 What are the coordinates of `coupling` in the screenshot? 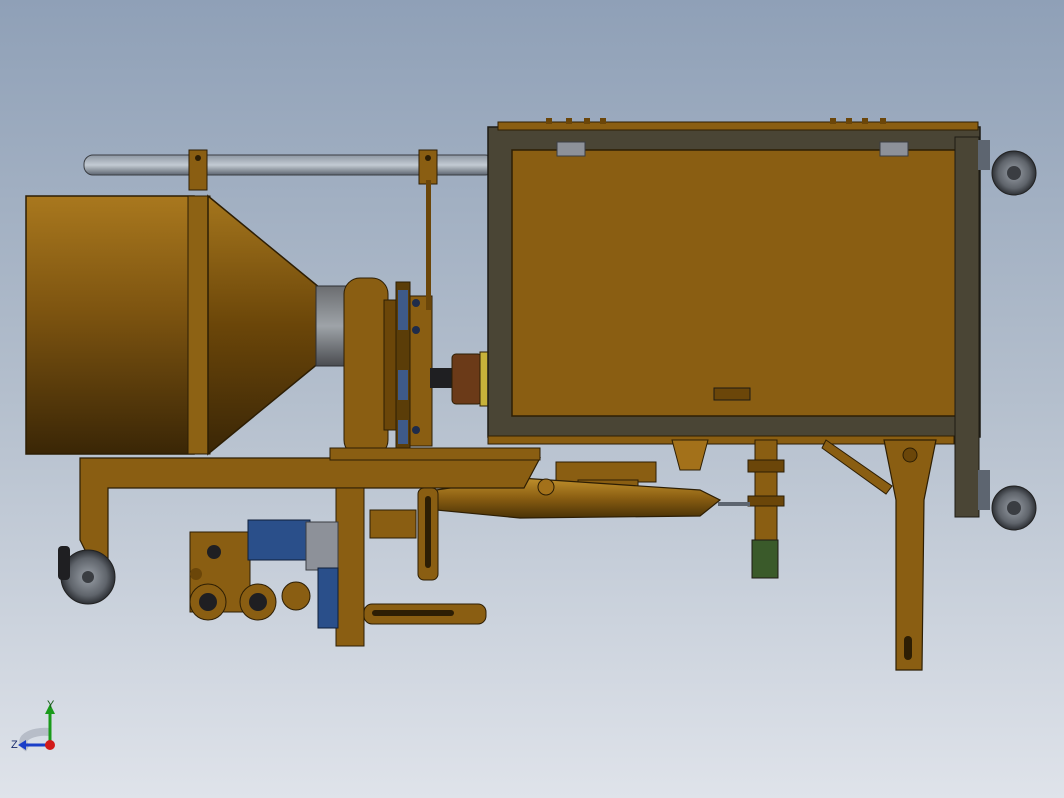 It's located at (467, 379).